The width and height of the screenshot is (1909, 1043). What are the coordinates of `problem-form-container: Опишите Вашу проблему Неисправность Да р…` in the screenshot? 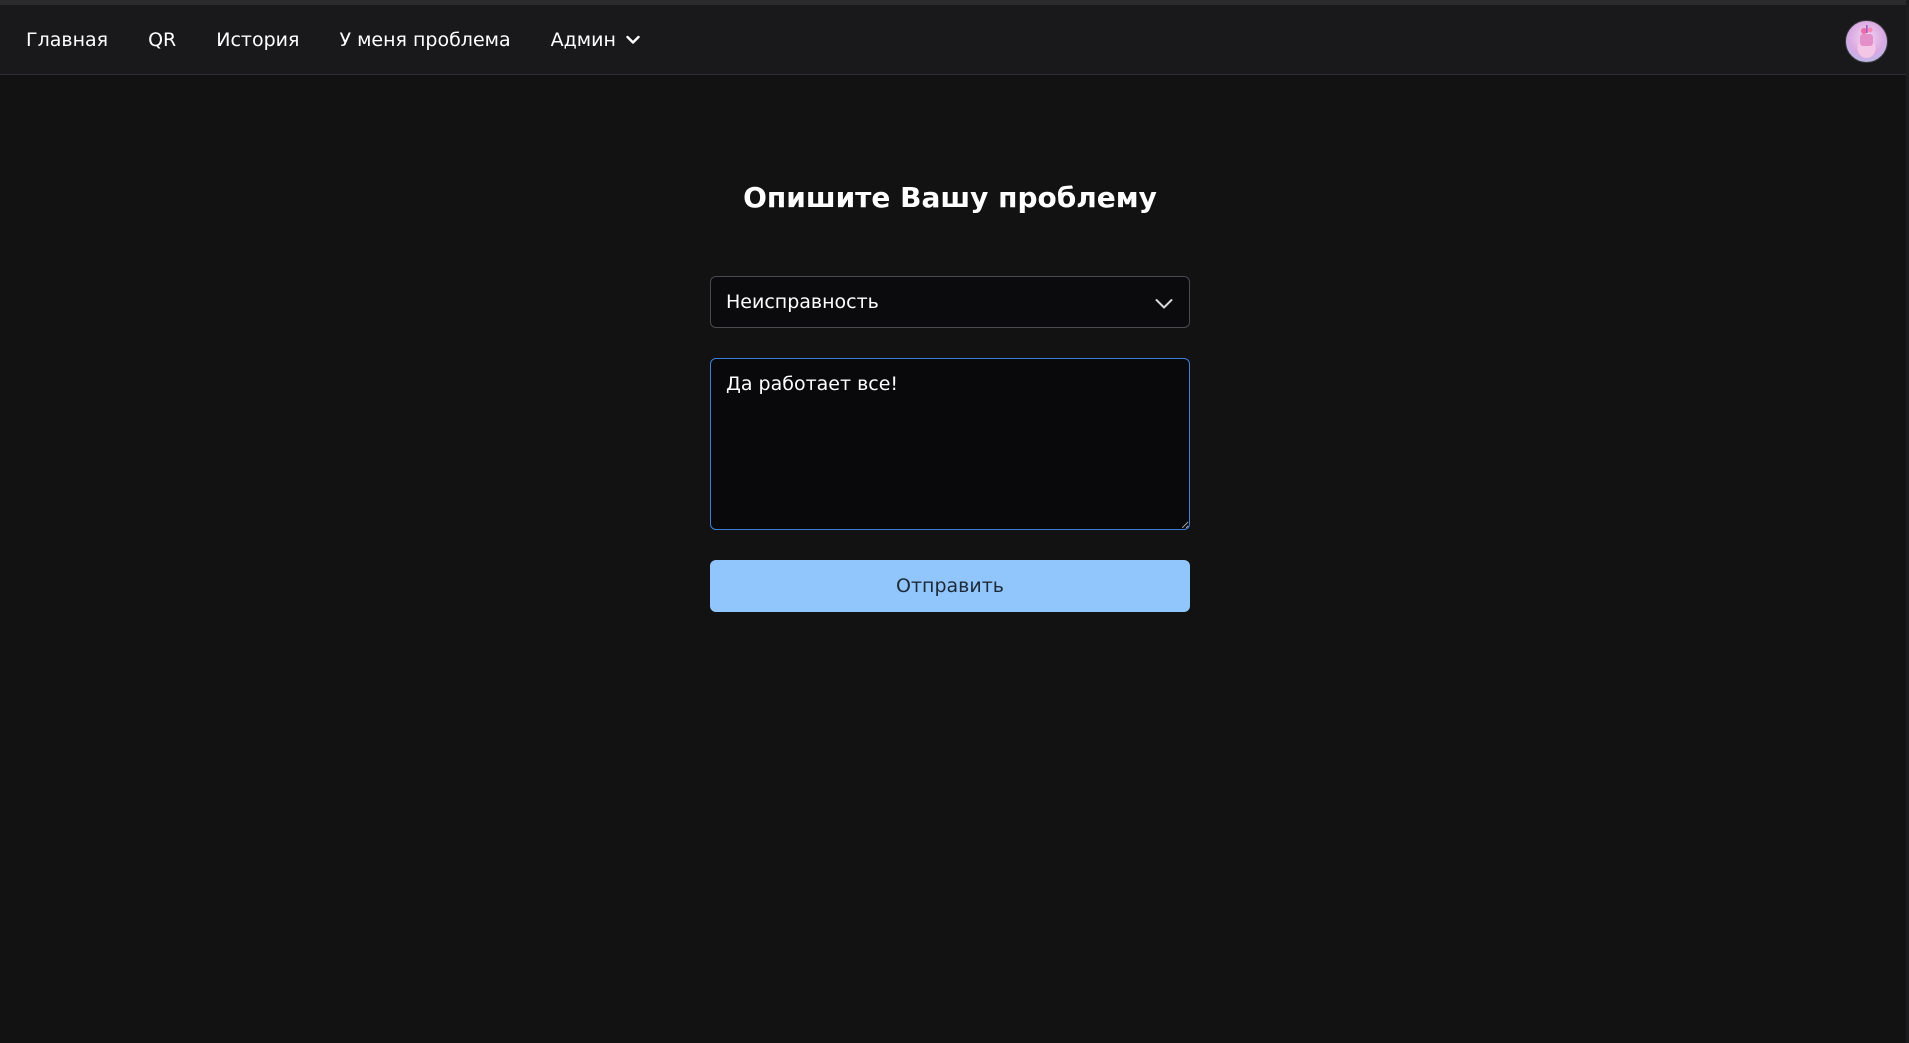 It's located at (950, 391).